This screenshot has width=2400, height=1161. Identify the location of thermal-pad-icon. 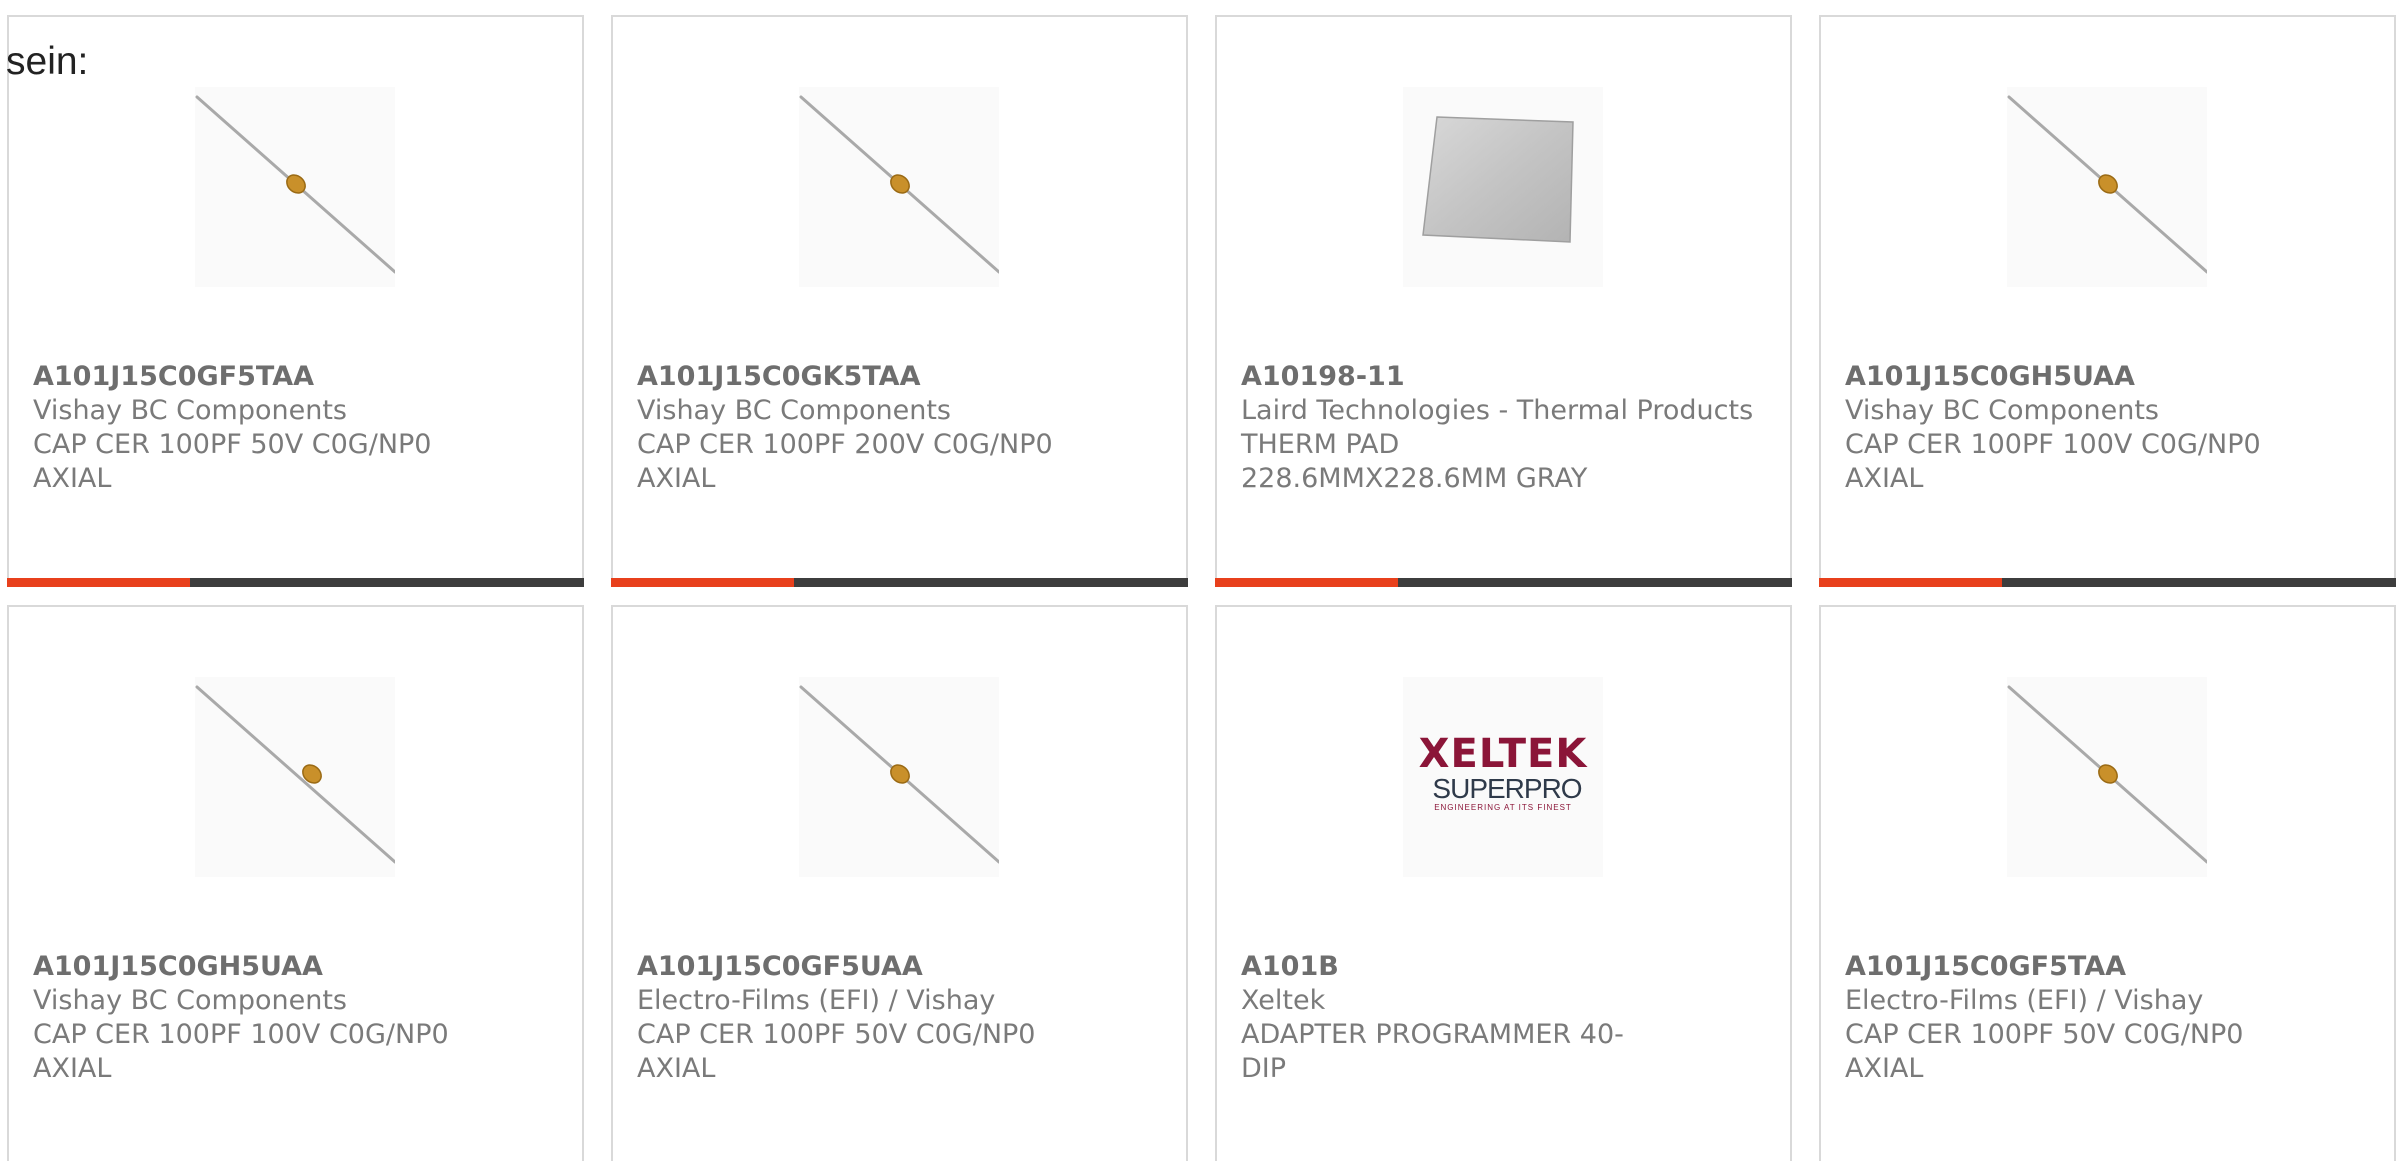
(1503, 187).